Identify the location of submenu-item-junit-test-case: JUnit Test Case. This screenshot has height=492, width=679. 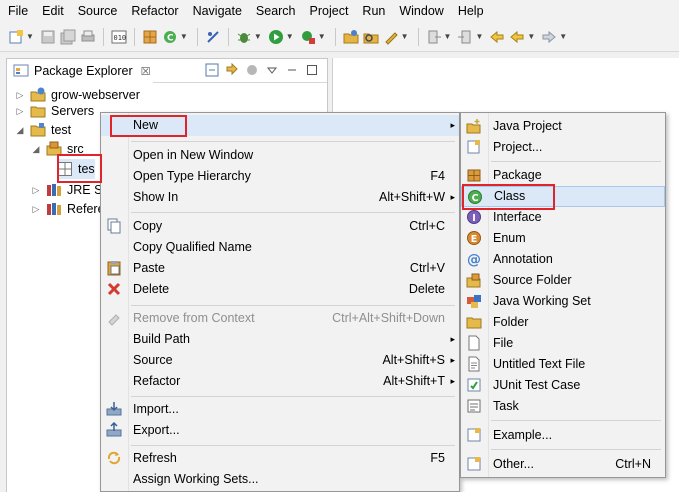
(563, 385).